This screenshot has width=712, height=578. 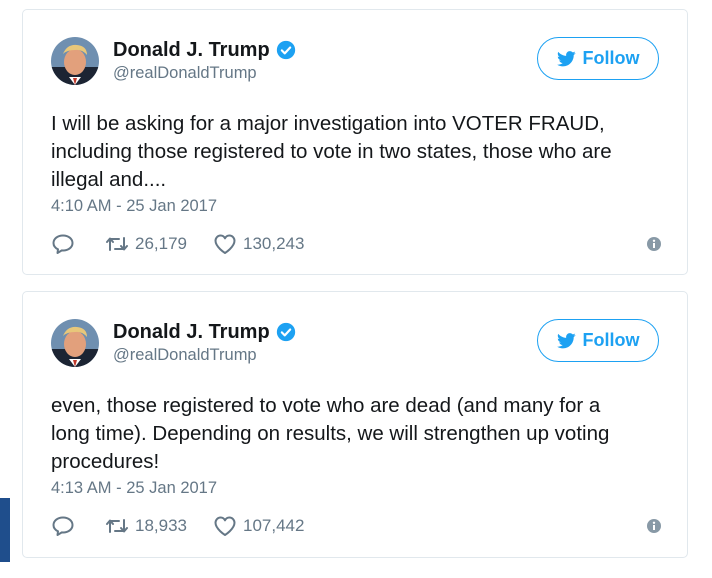 What do you see at coordinates (134, 488) in the screenshot?
I see `tweet-timestamp: 4:13 AM - 25 Jan 2017` at bounding box center [134, 488].